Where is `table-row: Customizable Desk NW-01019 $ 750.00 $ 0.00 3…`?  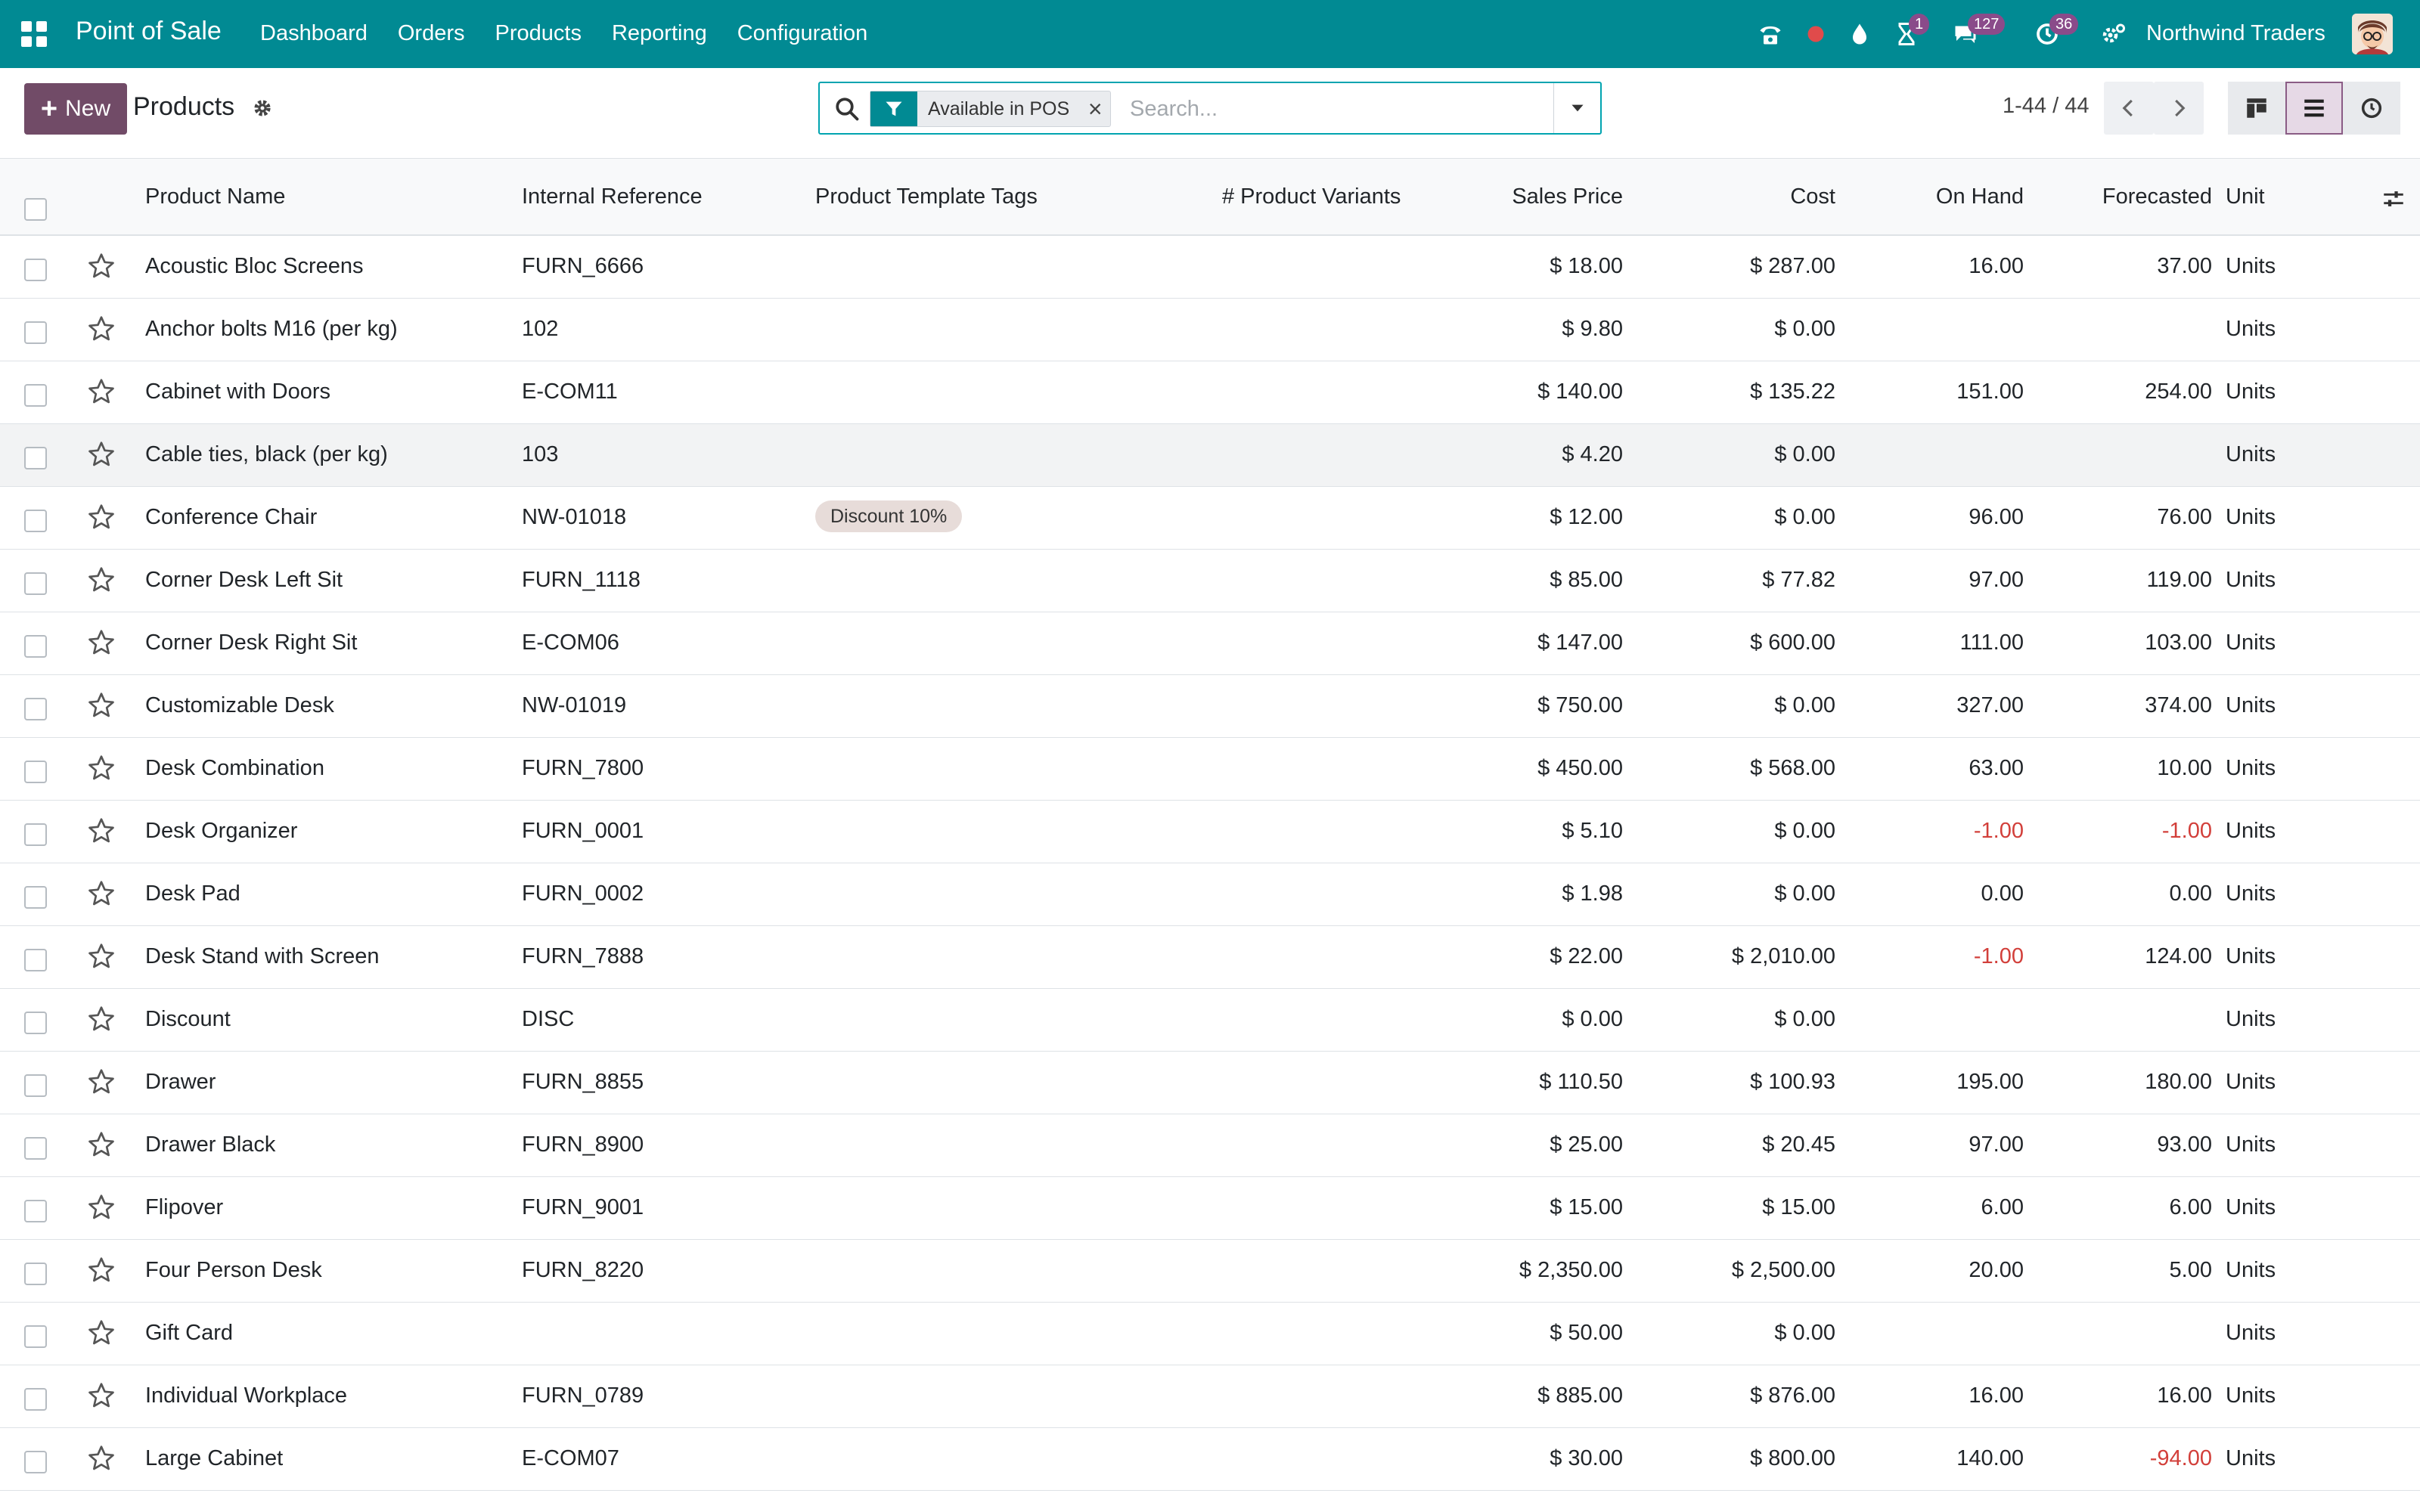
table-row: Customizable Desk NW-01019 $ 750.00 $ 0.00 3… is located at coordinates (1210, 706).